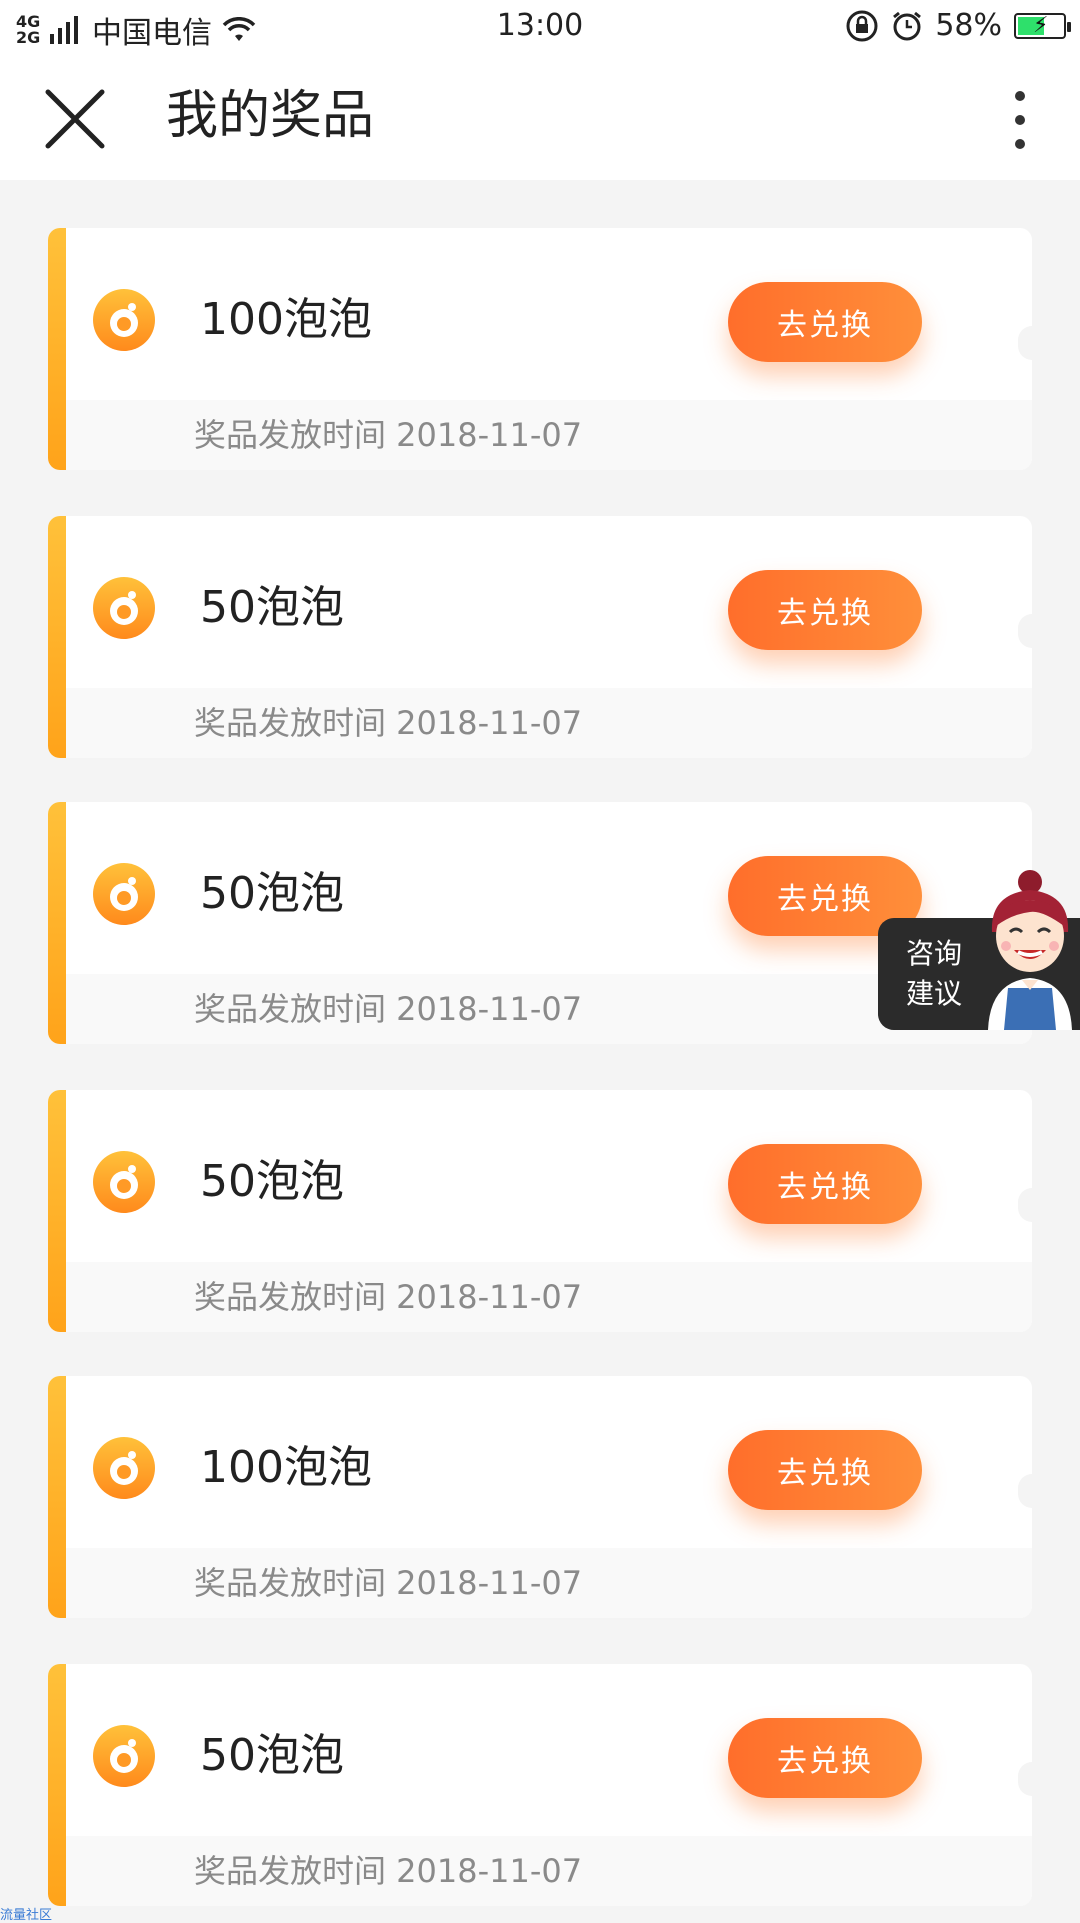  What do you see at coordinates (979, 950) in the screenshot?
I see `consult-feedback-button: 咨询 建议` at bounding box center [979, 950].